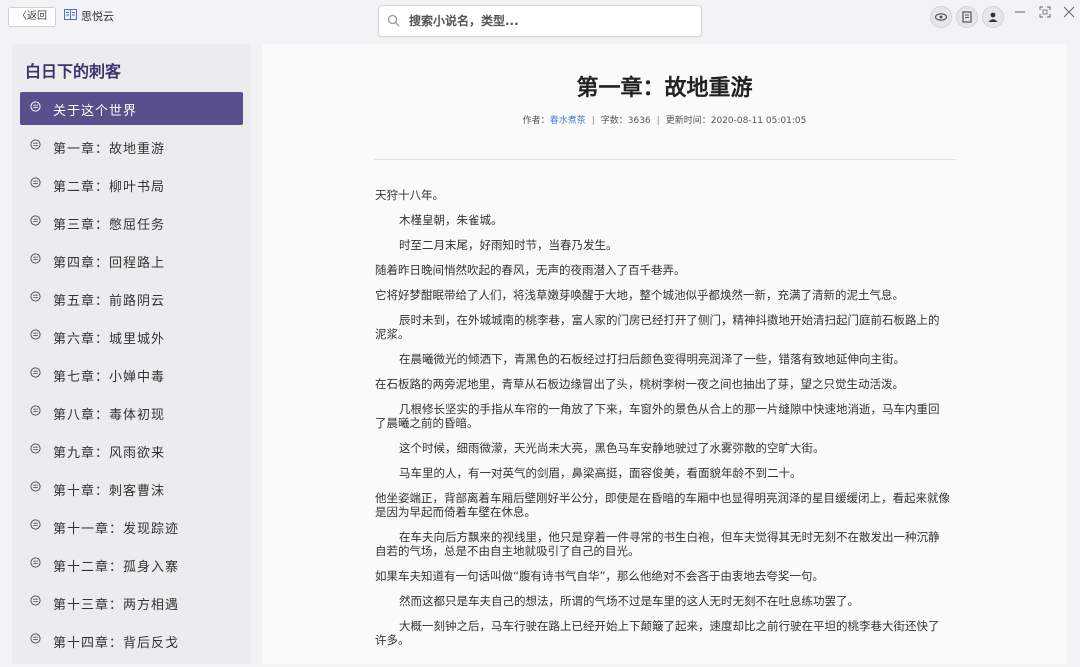 The image size is (1080, 667). What do you see at coordinates (665, 159) in the screenshot?
I see `title-divider` at bounding box center [665, 159].